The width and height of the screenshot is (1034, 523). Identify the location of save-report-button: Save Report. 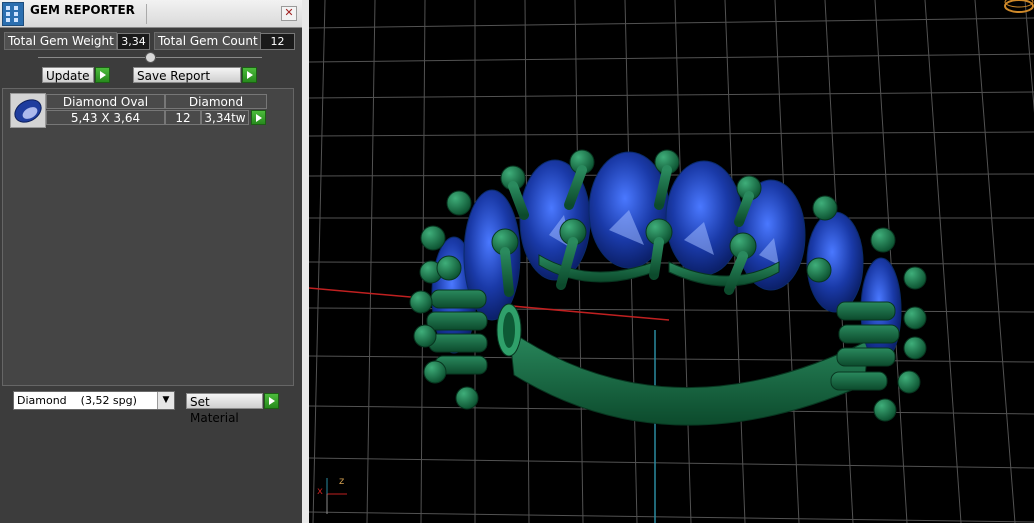
(187, 75).